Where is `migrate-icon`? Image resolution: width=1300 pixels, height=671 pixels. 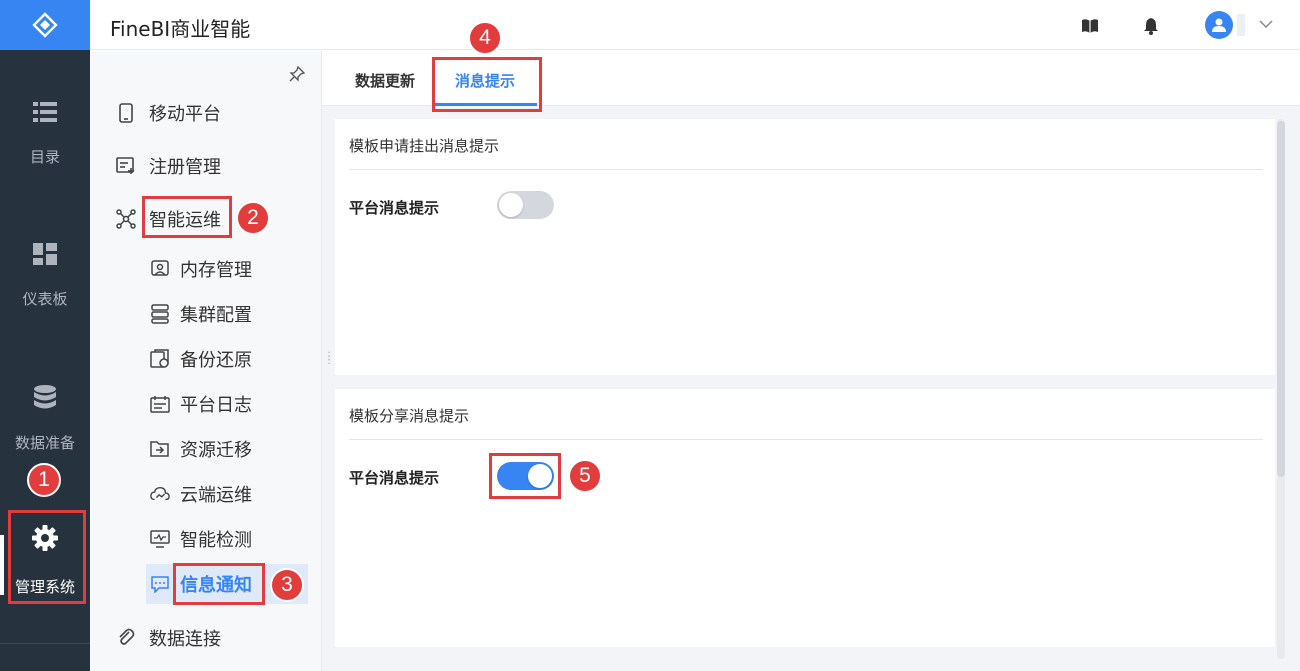
migrate-icon is located at coordinates (160, 449).